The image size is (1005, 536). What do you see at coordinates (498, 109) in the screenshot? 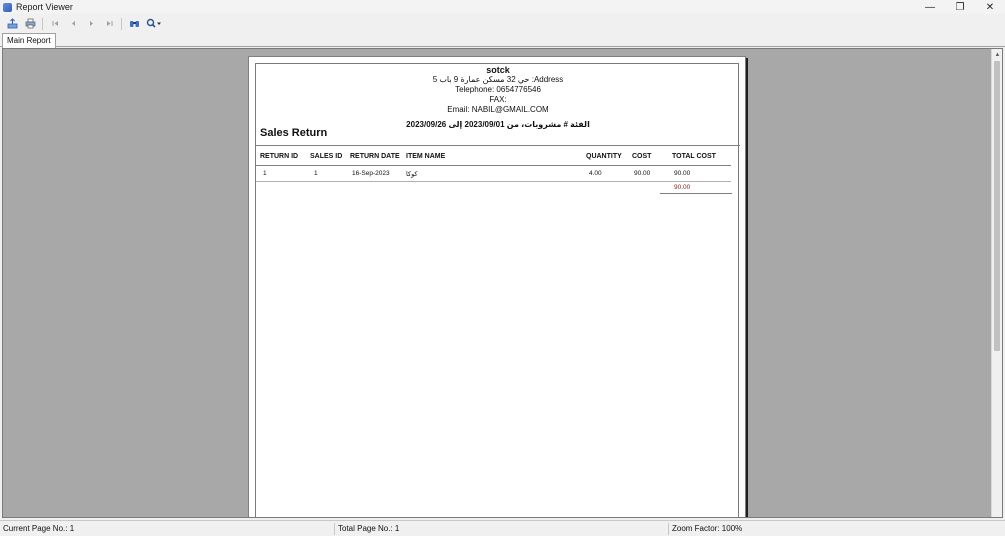
I see `company-email: Email: NABIL@GMAIL.COM` at bounding box center [498, 109].